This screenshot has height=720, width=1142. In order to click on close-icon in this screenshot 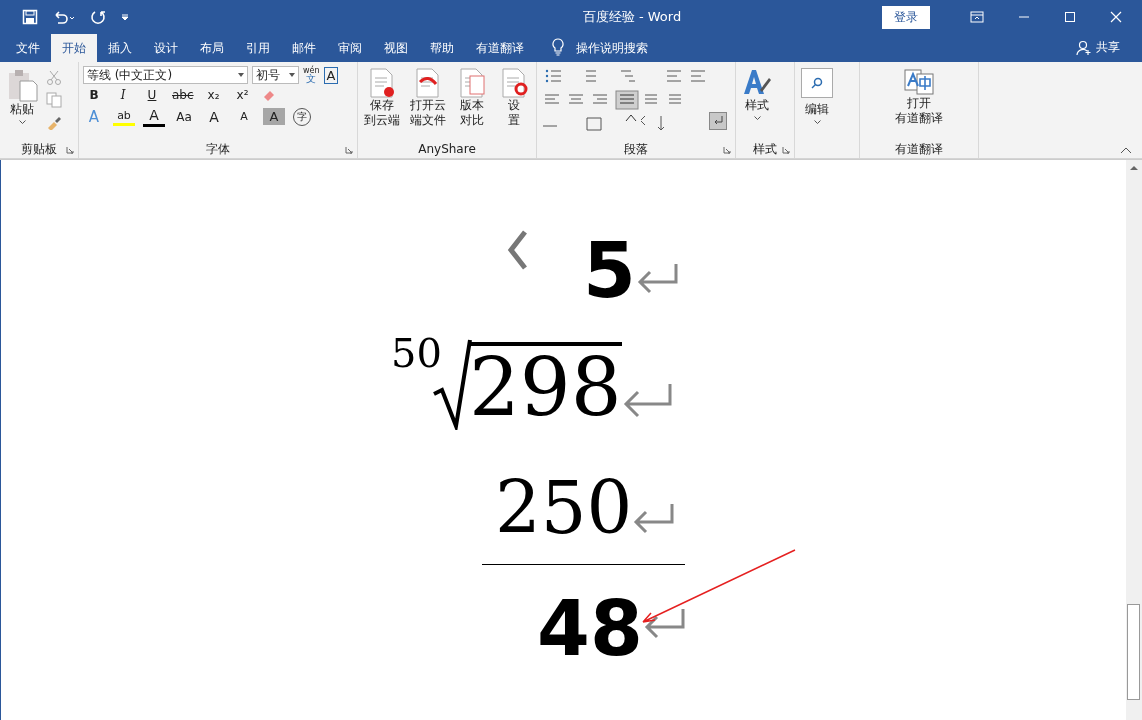, I will do `click(1116, 17)`.